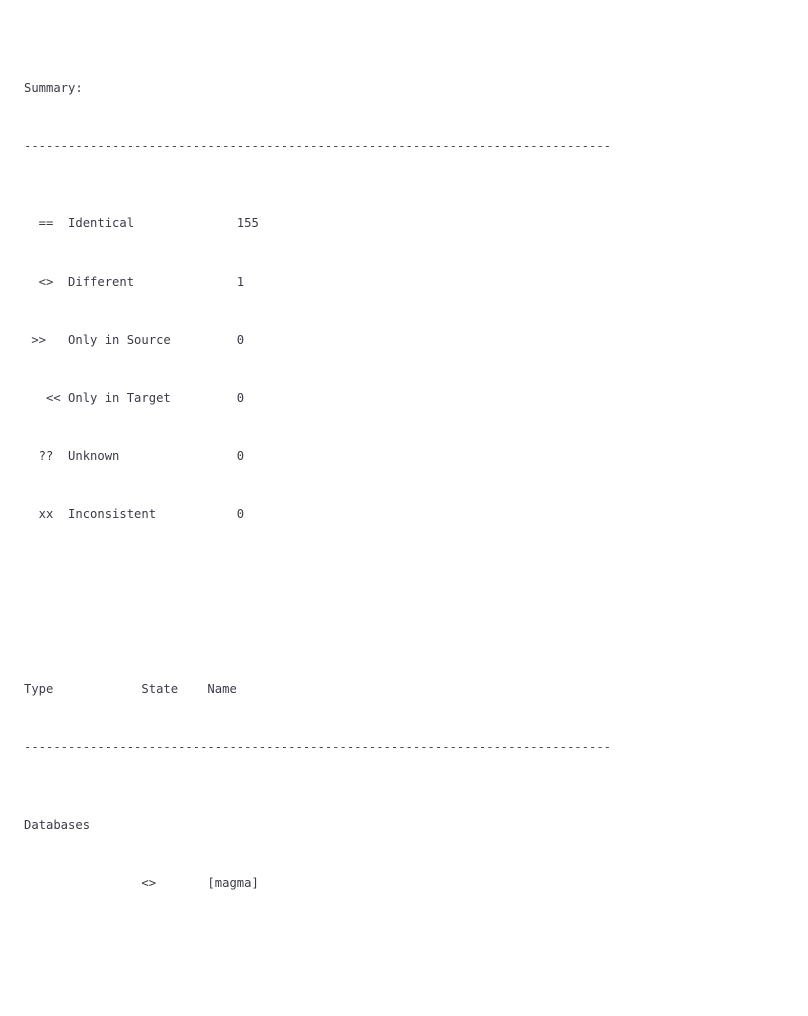  What do you see at coordinates (134, 339) in the screenshot?
I see `summary-row-only-in-source: >> Only in Source 0` at bounding box center [134, 339].